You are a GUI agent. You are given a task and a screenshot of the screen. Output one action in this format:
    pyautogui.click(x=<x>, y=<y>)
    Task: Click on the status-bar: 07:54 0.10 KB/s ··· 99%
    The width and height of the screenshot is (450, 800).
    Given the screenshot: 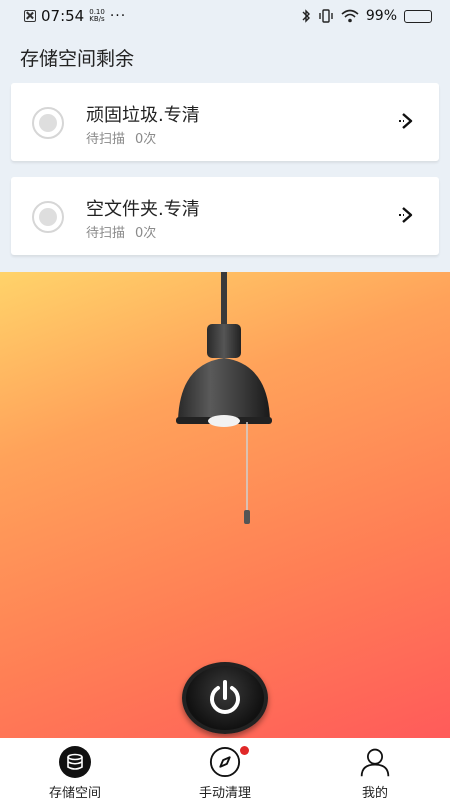 What is the action you would take?
    pyautogui.click(x=225, y=16)
    